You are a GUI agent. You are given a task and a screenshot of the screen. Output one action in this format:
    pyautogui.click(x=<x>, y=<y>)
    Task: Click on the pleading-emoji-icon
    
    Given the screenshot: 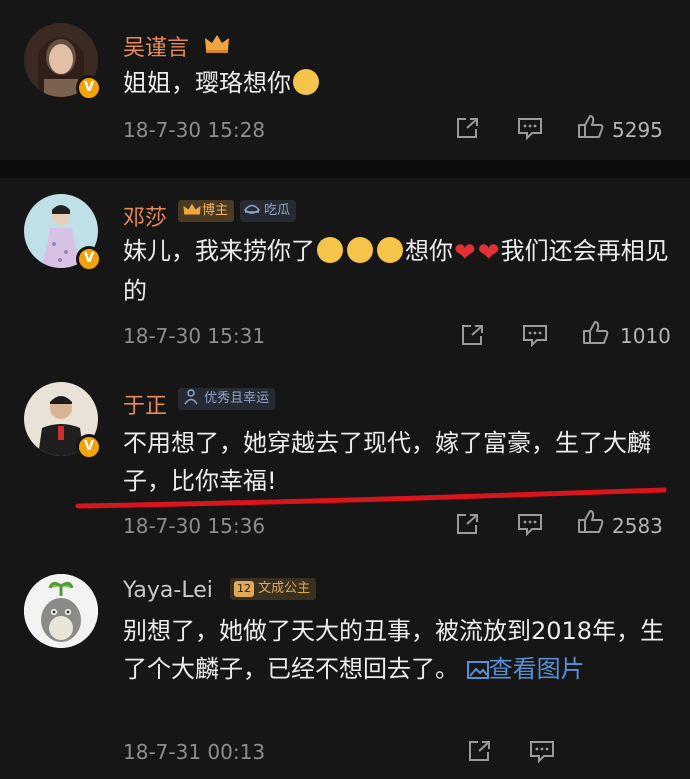 What is the action you would take?
    pyautogui.click(x=306, y=82)
    